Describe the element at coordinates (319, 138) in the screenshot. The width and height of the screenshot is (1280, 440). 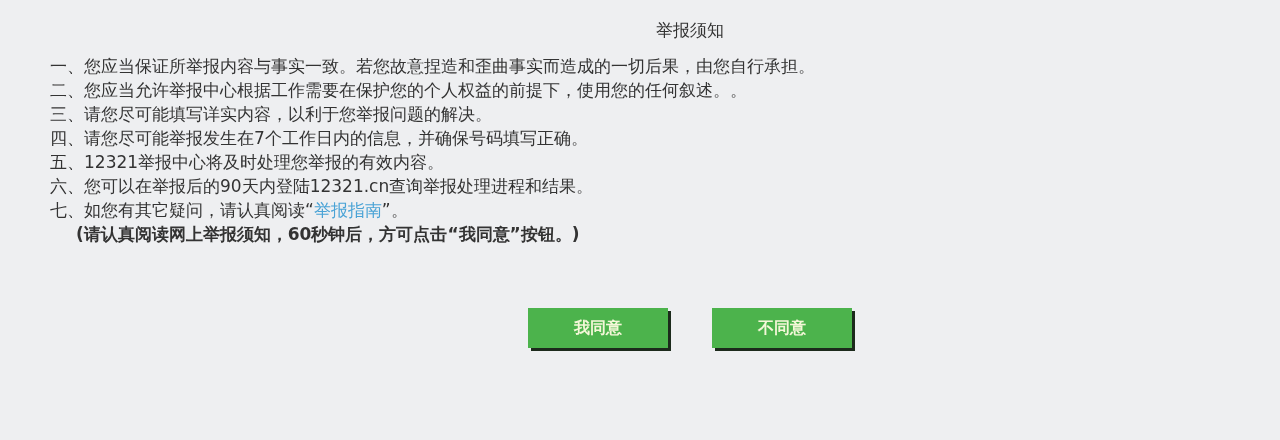
I see `notice-item: 四、请您尽可能举报发生在7个工作日内的信息，并确保号码填写正确。` at that location.